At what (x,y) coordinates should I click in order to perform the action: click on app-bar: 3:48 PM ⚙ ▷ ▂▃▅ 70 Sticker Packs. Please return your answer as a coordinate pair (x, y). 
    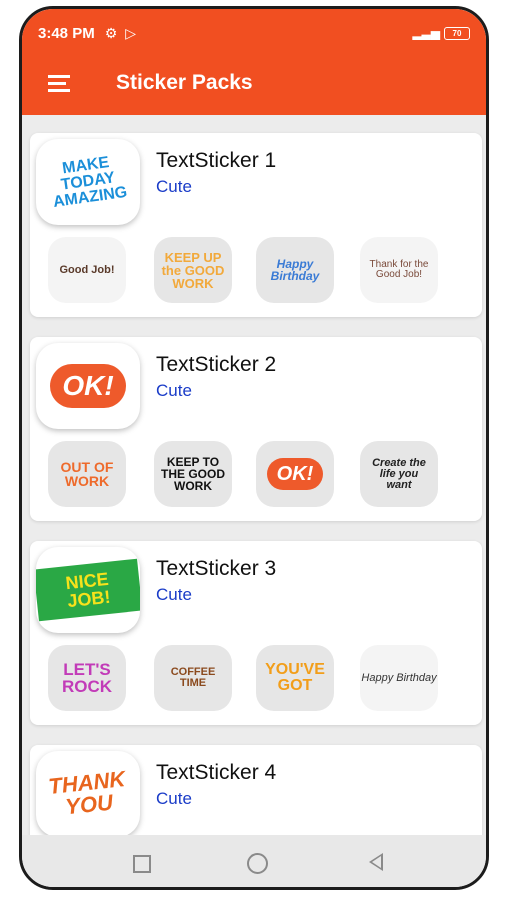
    Looking at the image, I should click on (254, 62).